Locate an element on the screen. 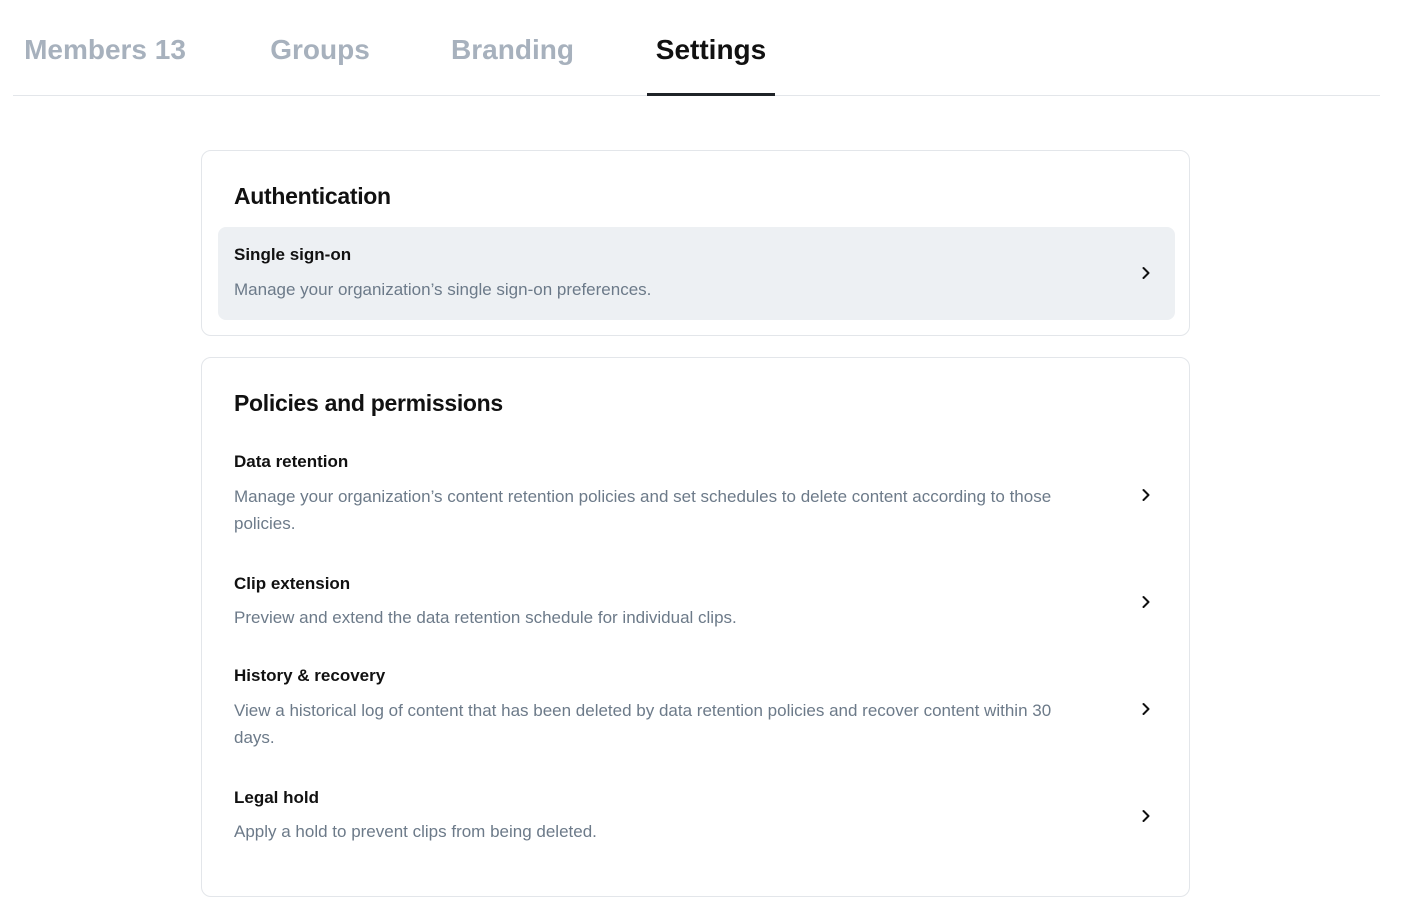 The height and width of the screenshot is (897, 1410). tab-bar: Members 13 Groups Branding Settings is located at coordinates (696, 48).